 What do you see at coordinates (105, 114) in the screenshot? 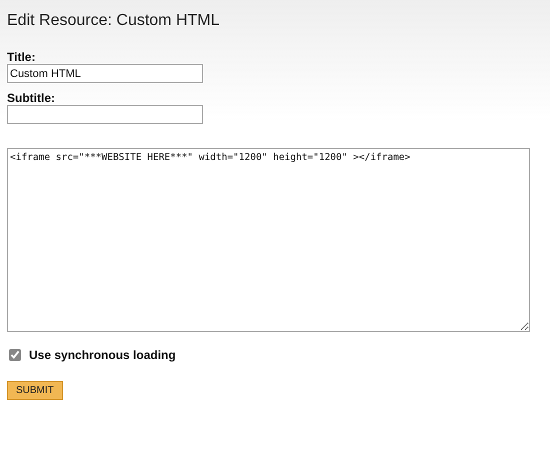
I see `text-input` at bounding box center [105, 114].